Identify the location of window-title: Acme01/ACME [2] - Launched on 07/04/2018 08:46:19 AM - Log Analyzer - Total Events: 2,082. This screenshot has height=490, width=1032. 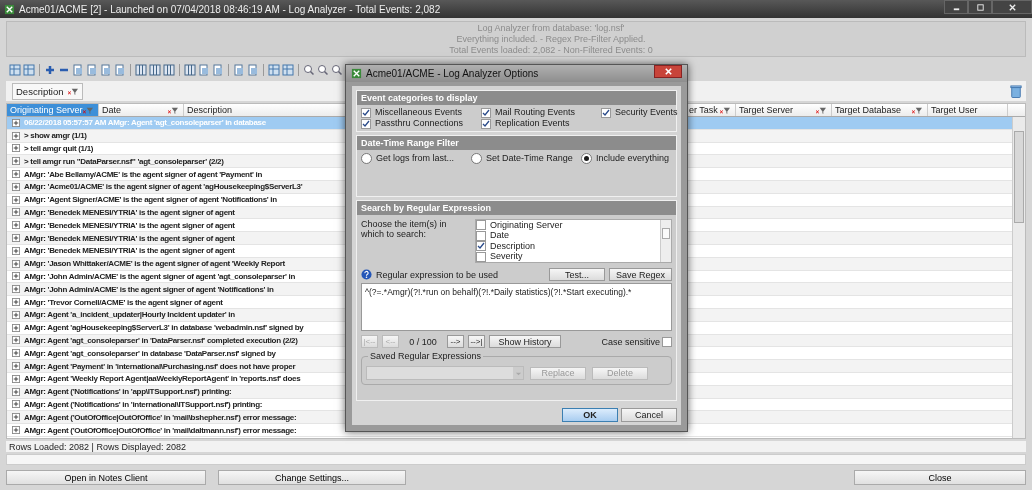
(230, 9).